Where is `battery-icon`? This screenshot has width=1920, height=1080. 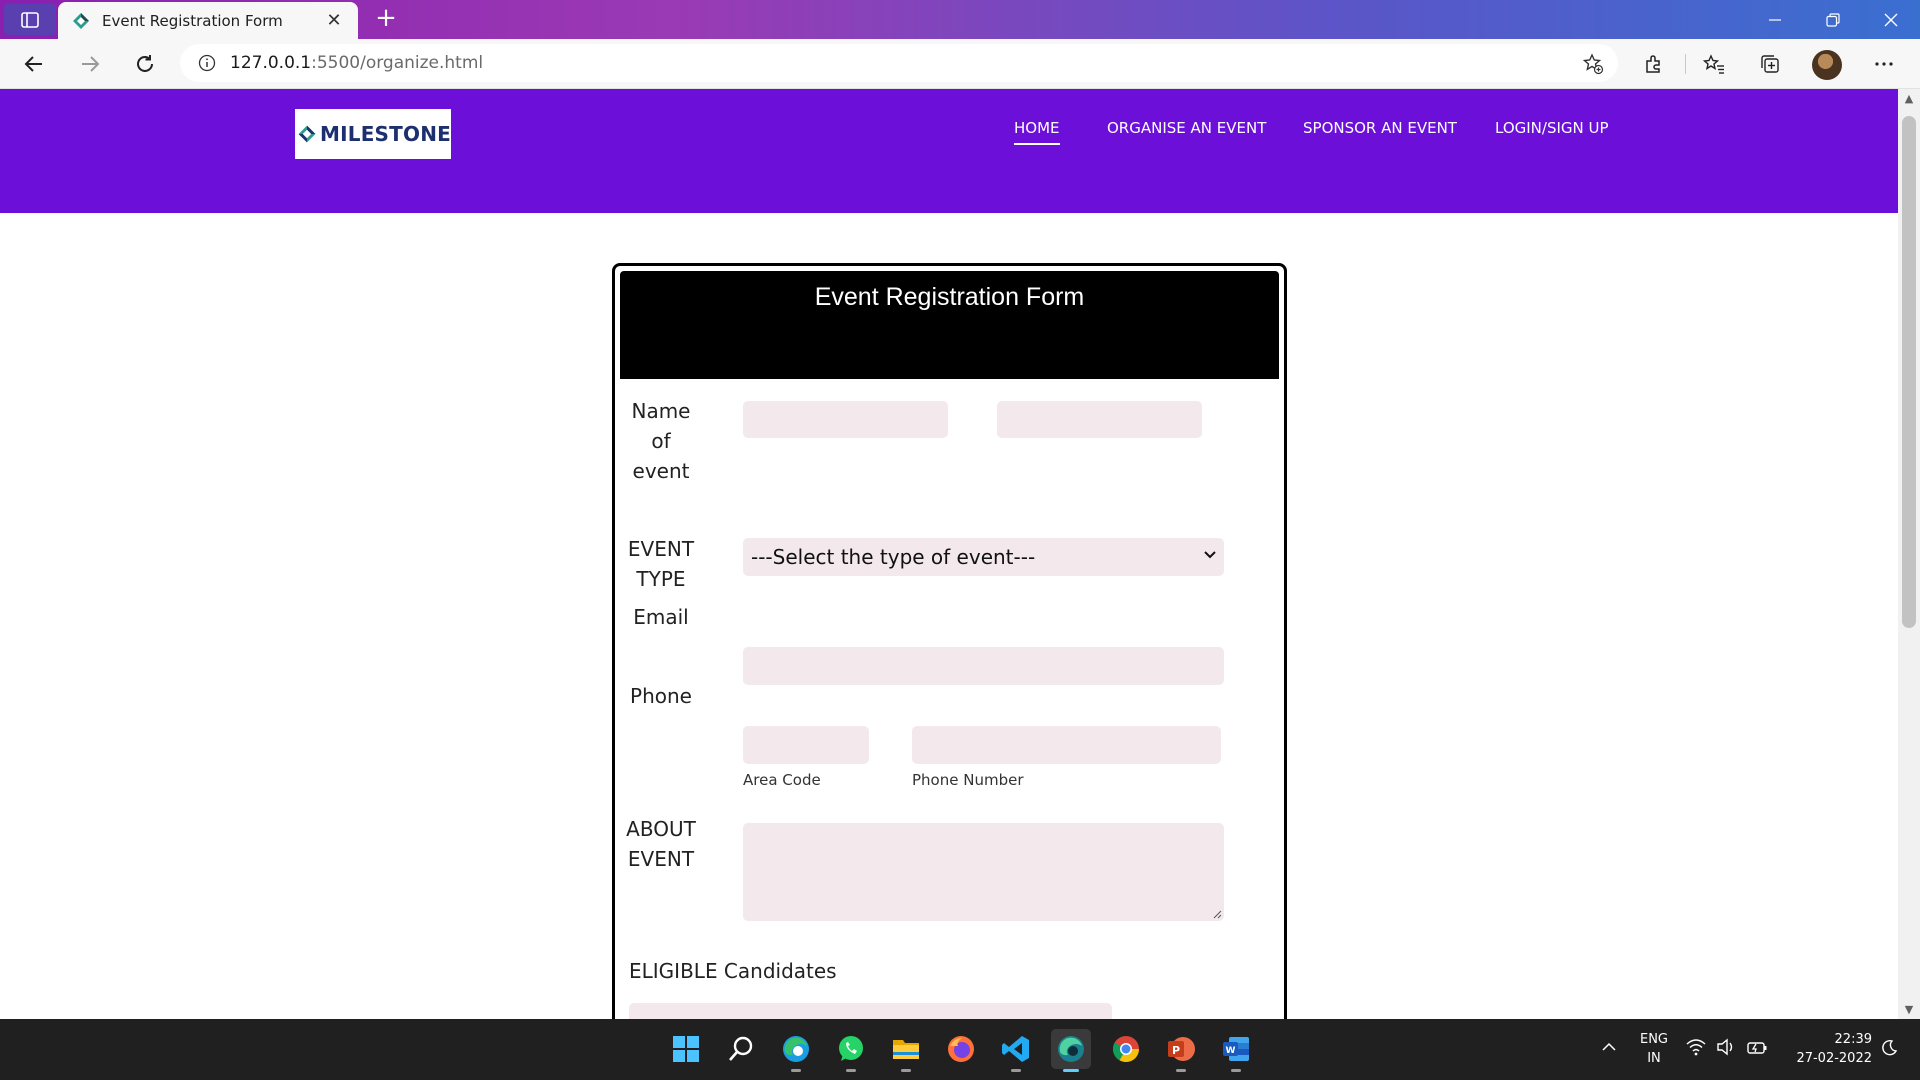 battery-icon is located at coordinates (1757, 1048).